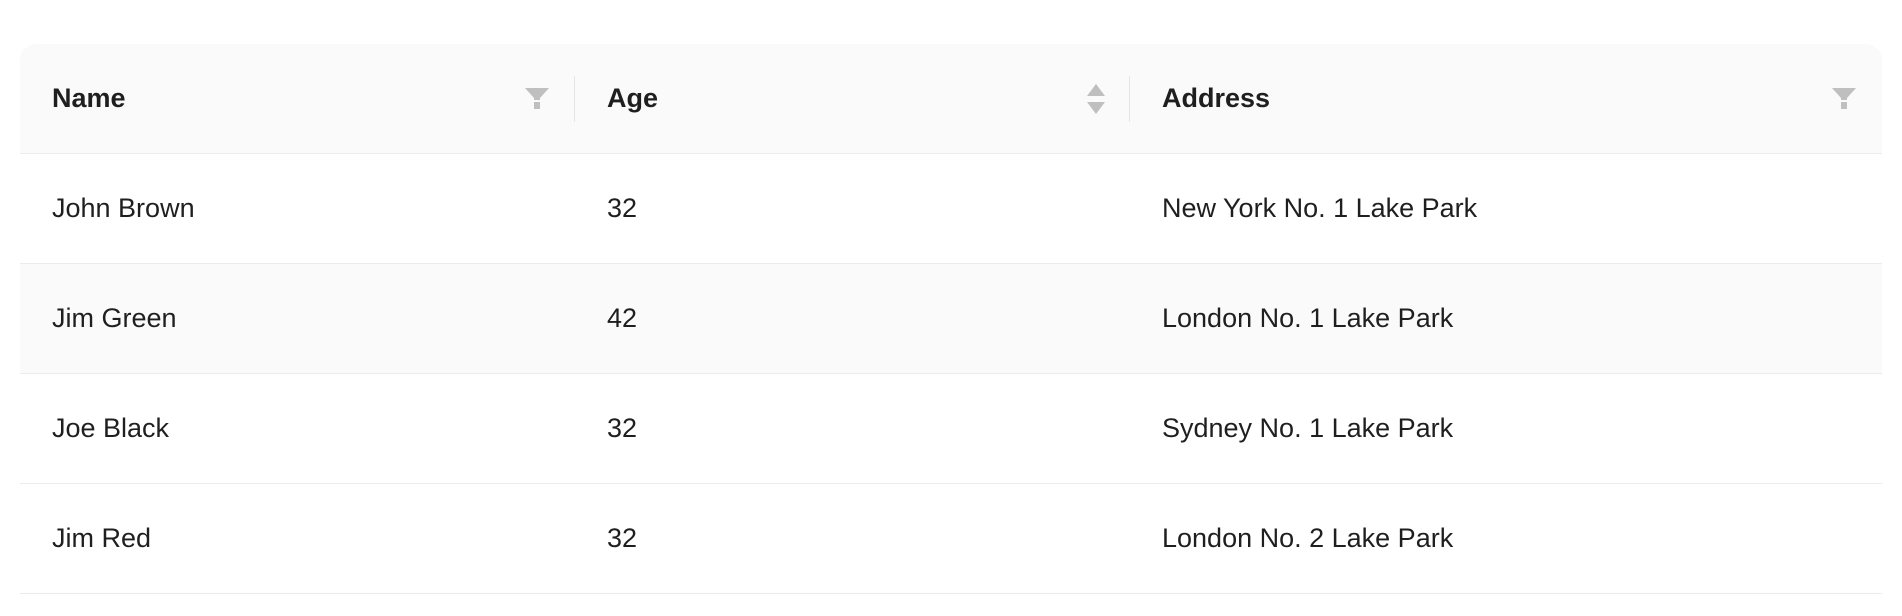 The width and height of the screenshot is (1902, 616). I want to click on column-header-age: Age, so click(852, 99).